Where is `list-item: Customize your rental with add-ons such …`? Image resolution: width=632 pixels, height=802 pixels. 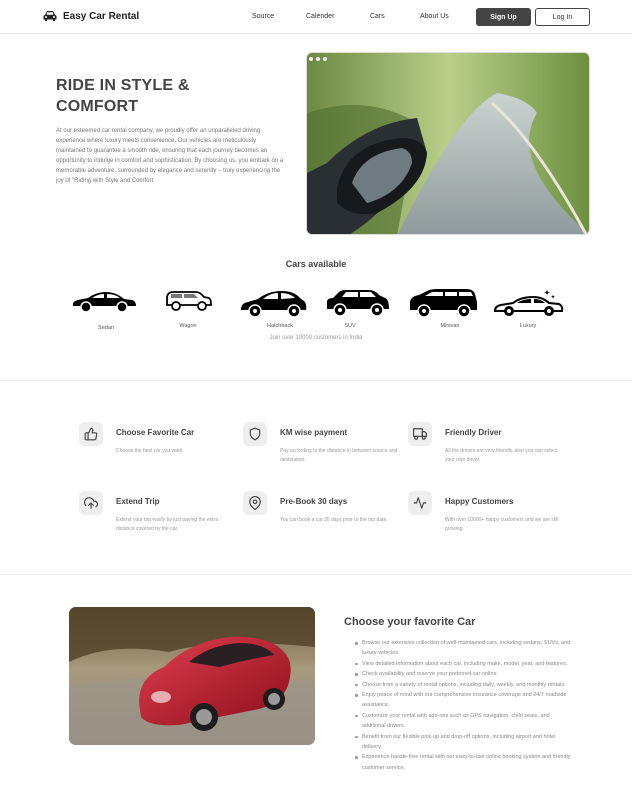
list-item: Customize your rental with add-ons such … is located at coordinates (463, 721).